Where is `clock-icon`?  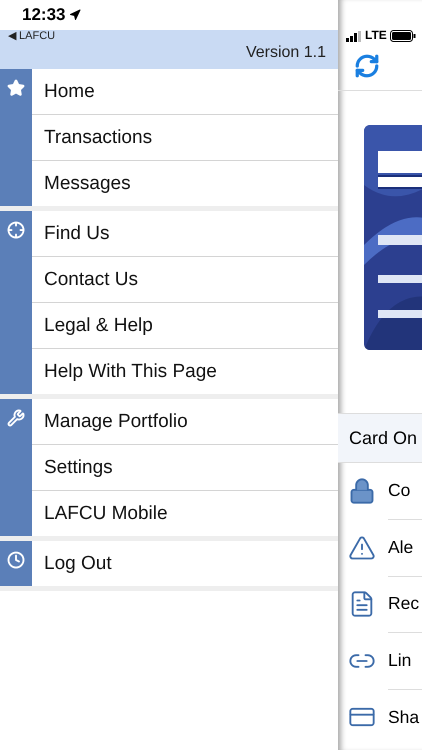 clock-icon is located at coordinates (16, 560).